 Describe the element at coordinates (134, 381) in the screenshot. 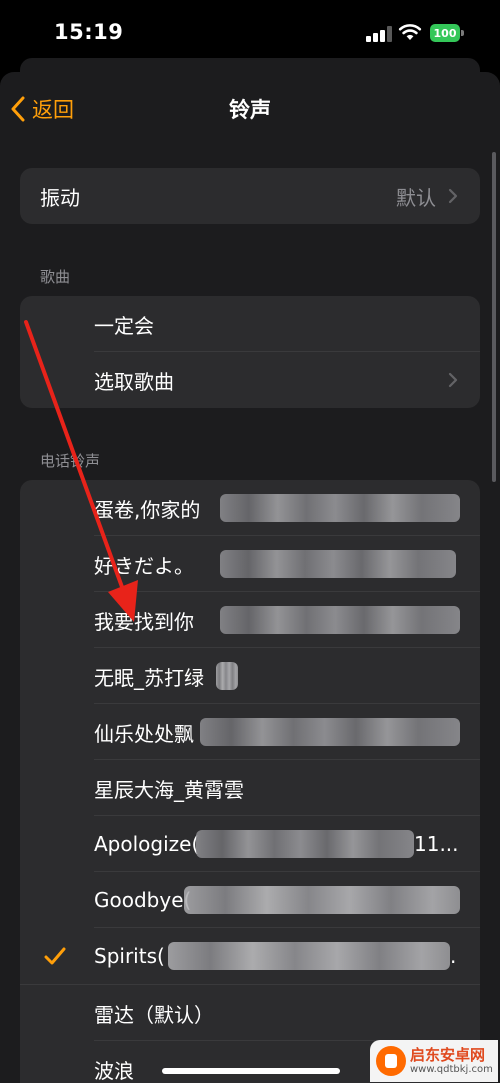

I see `pick-song-label: 选取歌曲` at that location.